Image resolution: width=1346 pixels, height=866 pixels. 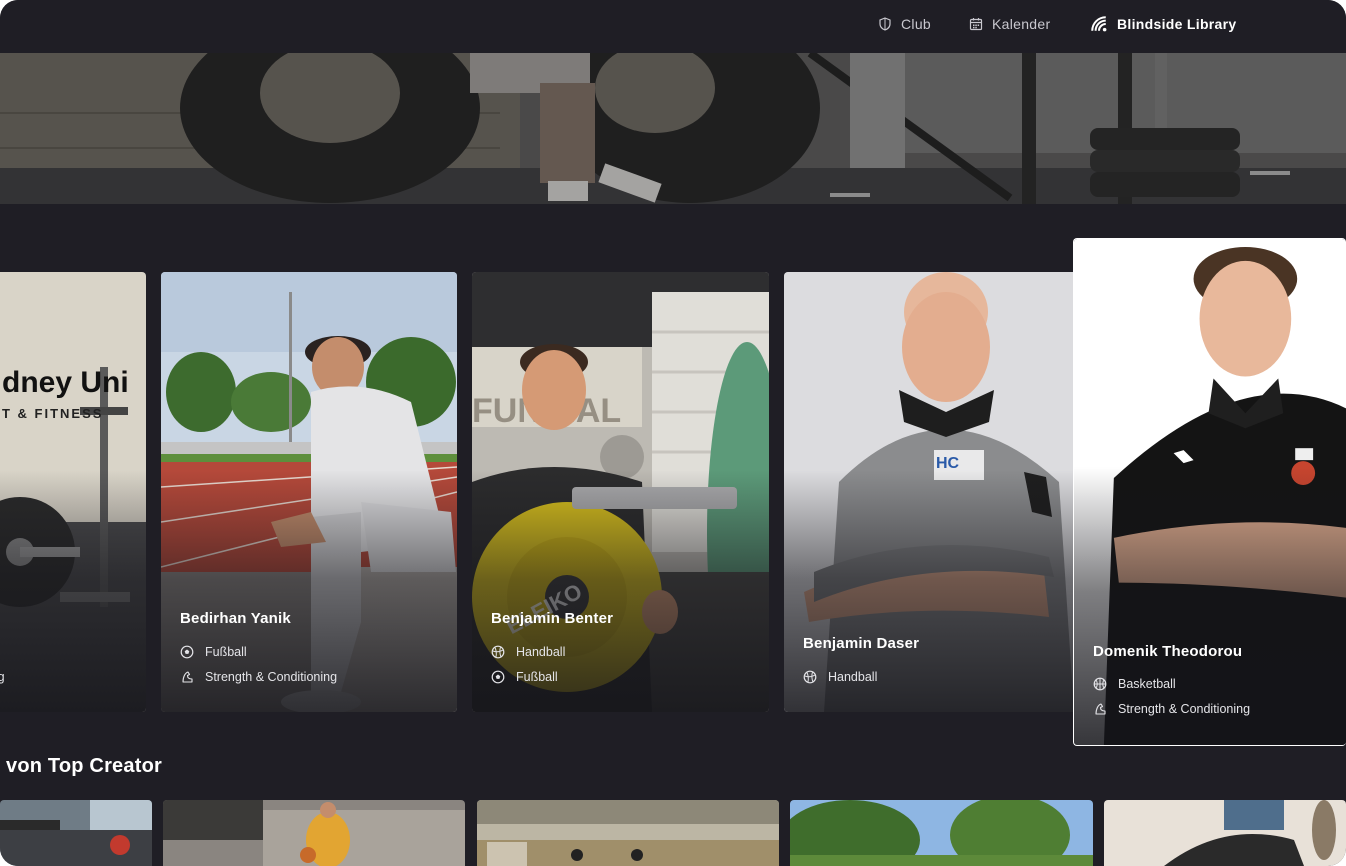 What do you see at coordinates (65, 382) in the screenshot?
I see `gym-sign-text: dney Uni` at bounding box center [65, 382].